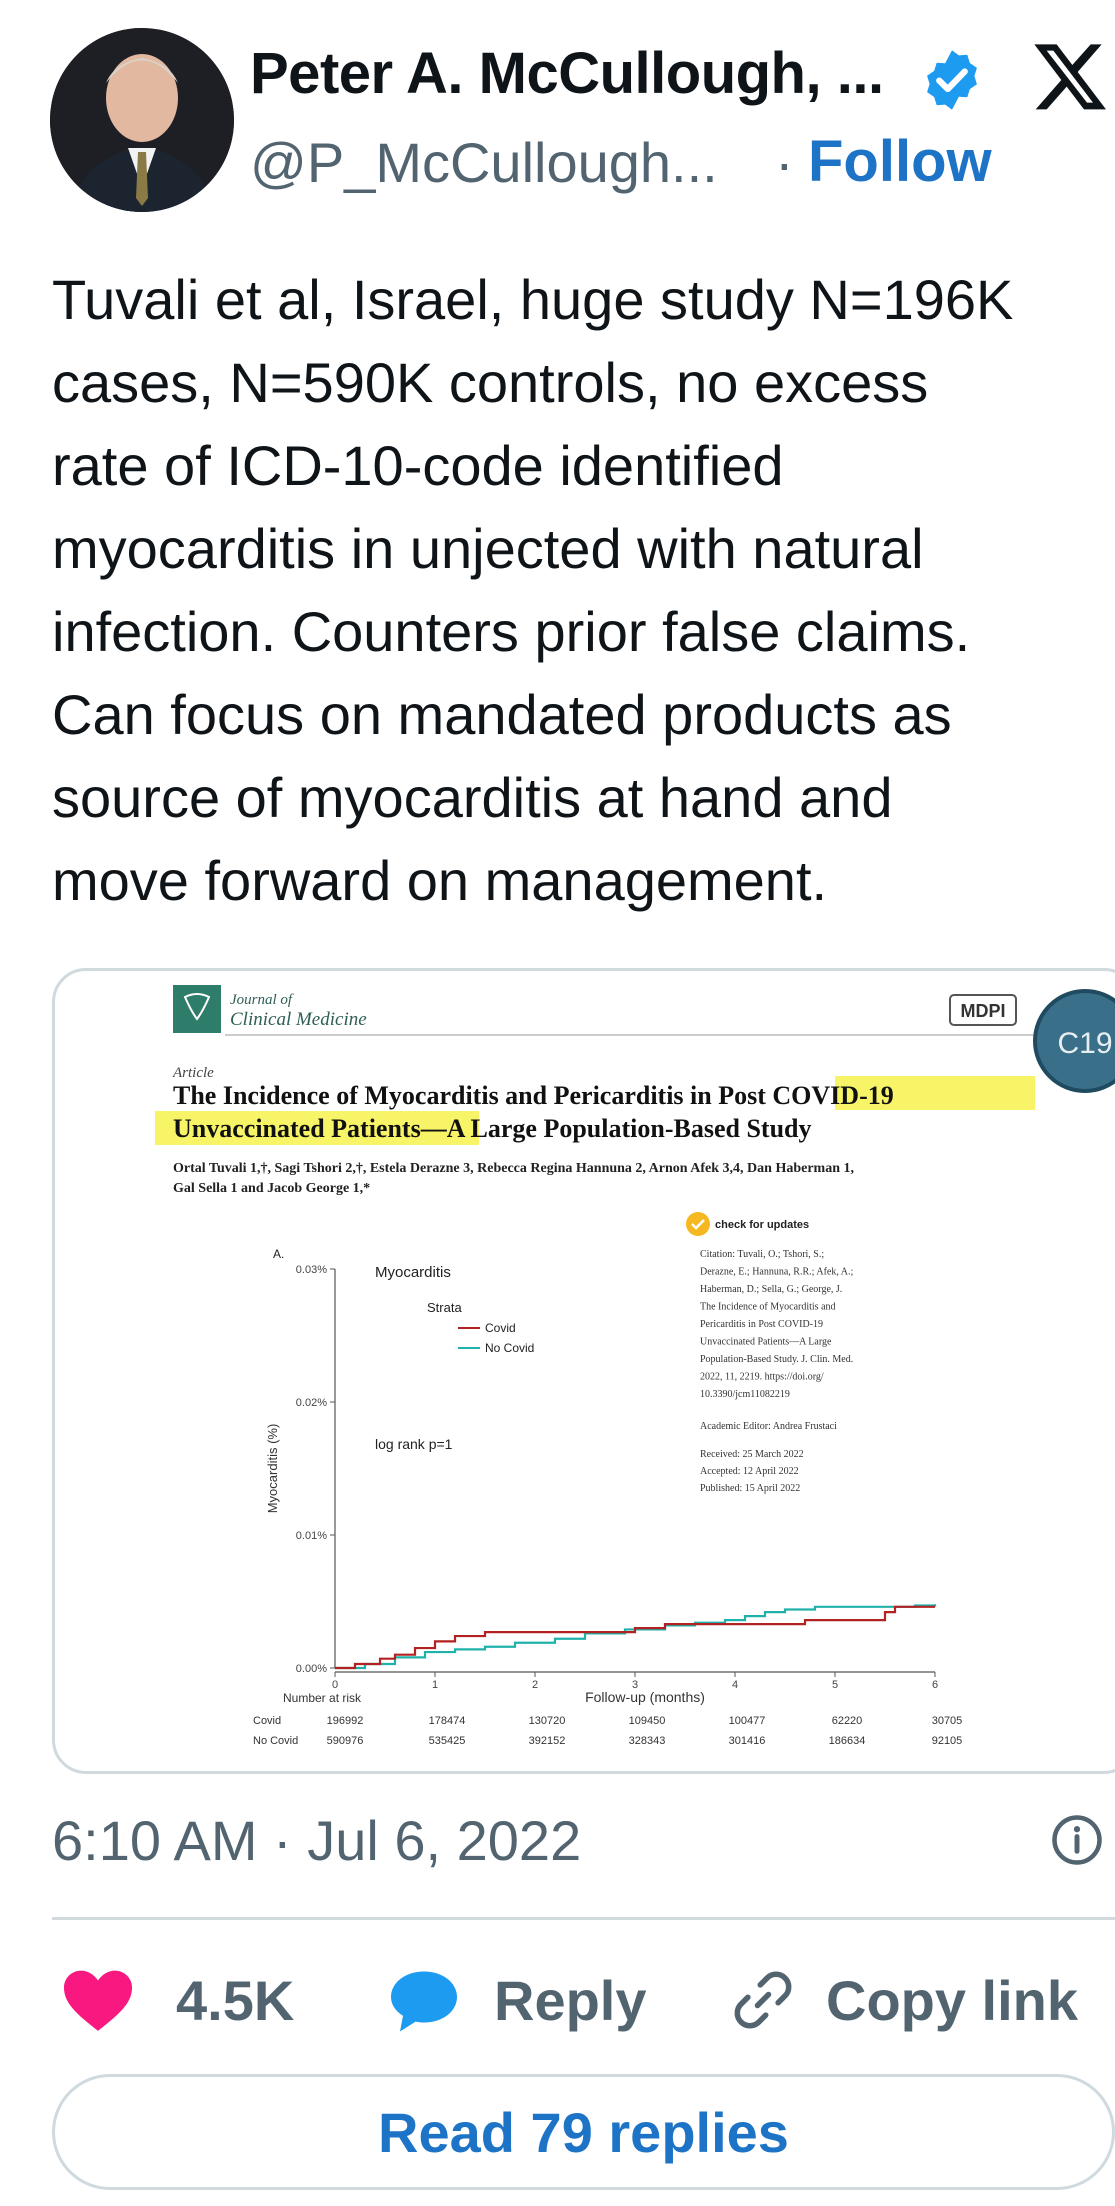  Describe the element at coordinates (345, 1741) in the screenshot. I see `risk-cell: 590976` at that location.